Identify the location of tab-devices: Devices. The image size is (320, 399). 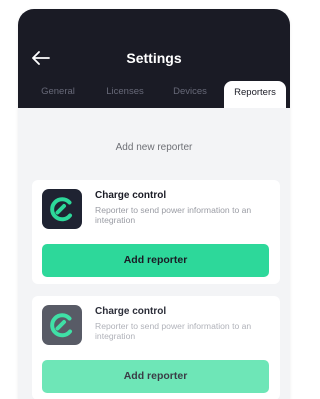
(190, 94).